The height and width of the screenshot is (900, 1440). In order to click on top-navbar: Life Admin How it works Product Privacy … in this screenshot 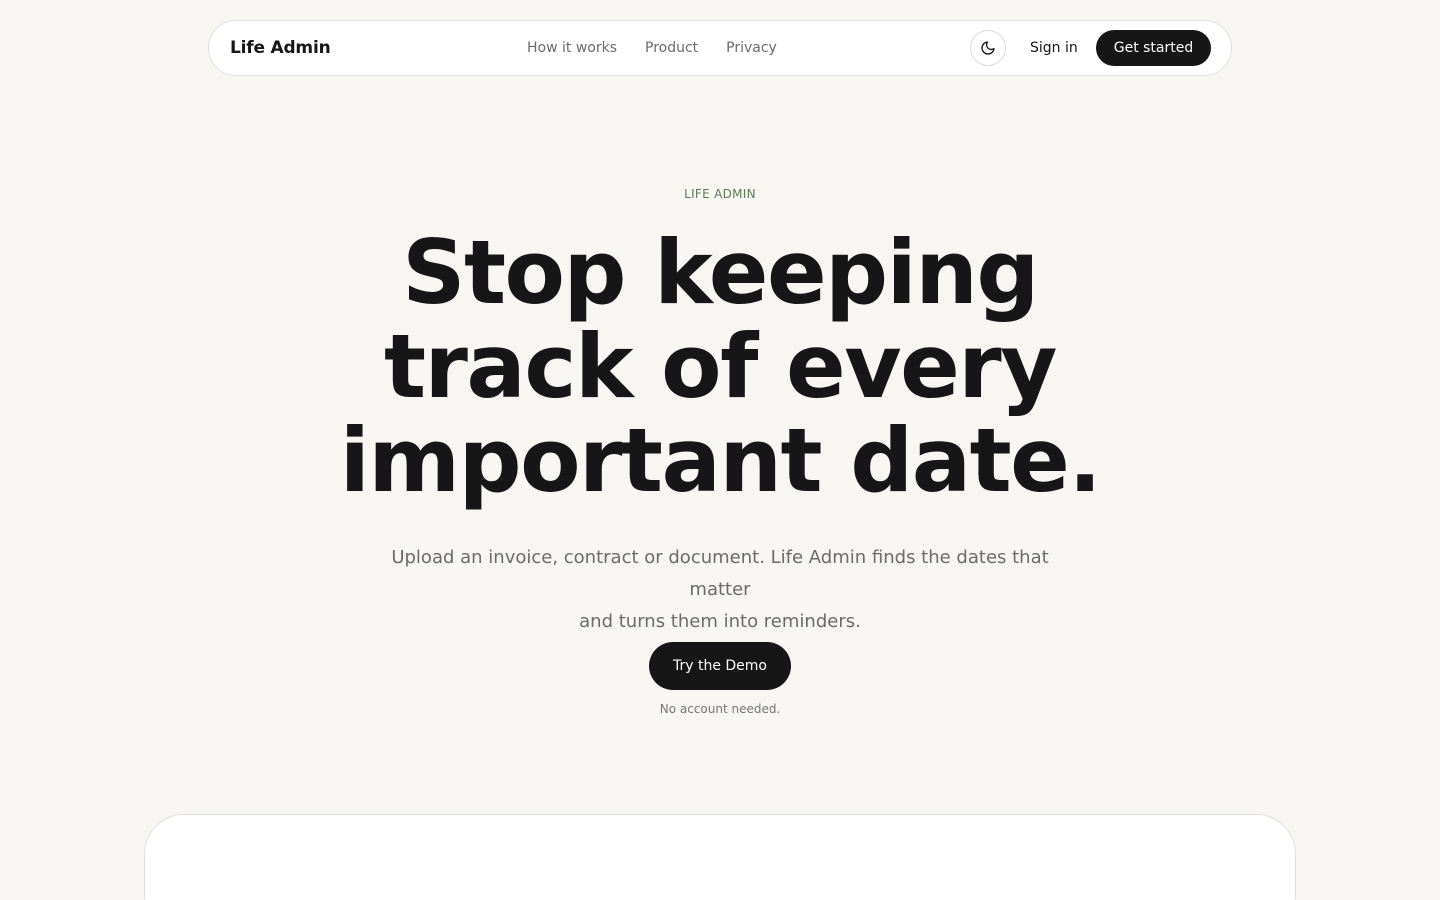, I will do `click(720, 48)`.